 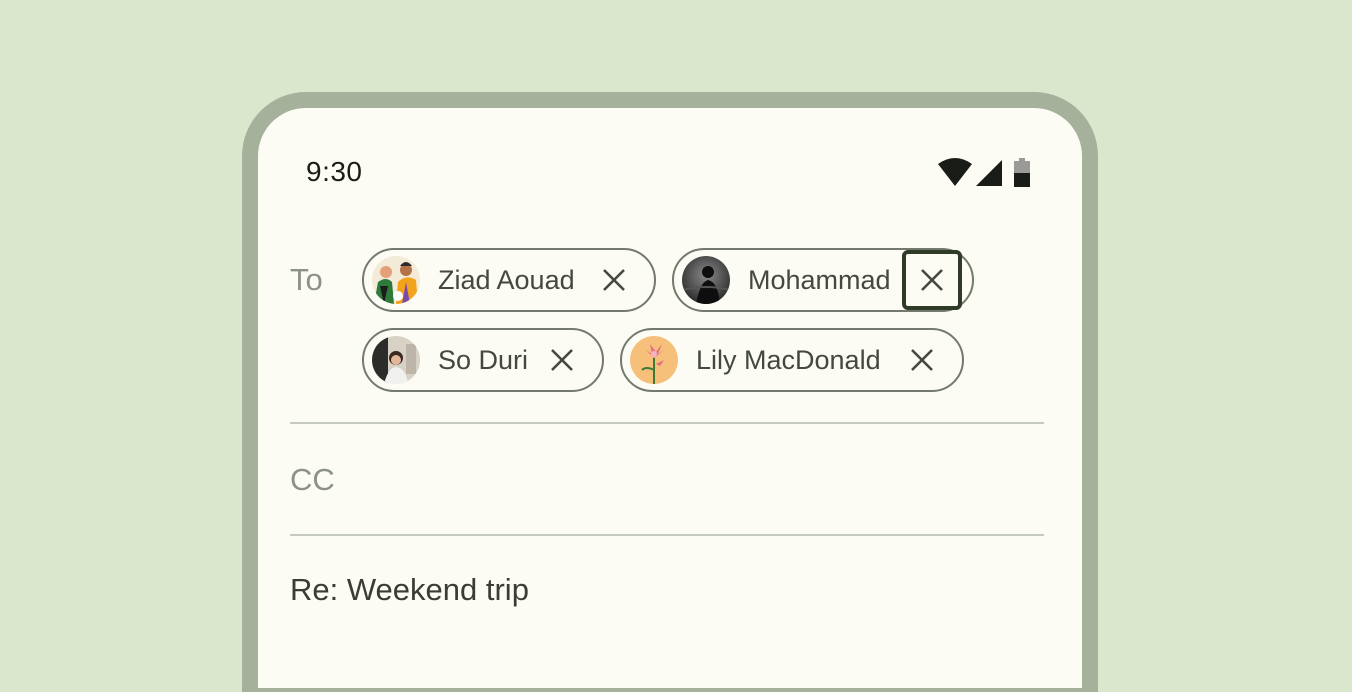 What do you see at coordinates (334, 171) in the screenshot?
I see `status-time: 9:30` at bounding box center [334, 171].